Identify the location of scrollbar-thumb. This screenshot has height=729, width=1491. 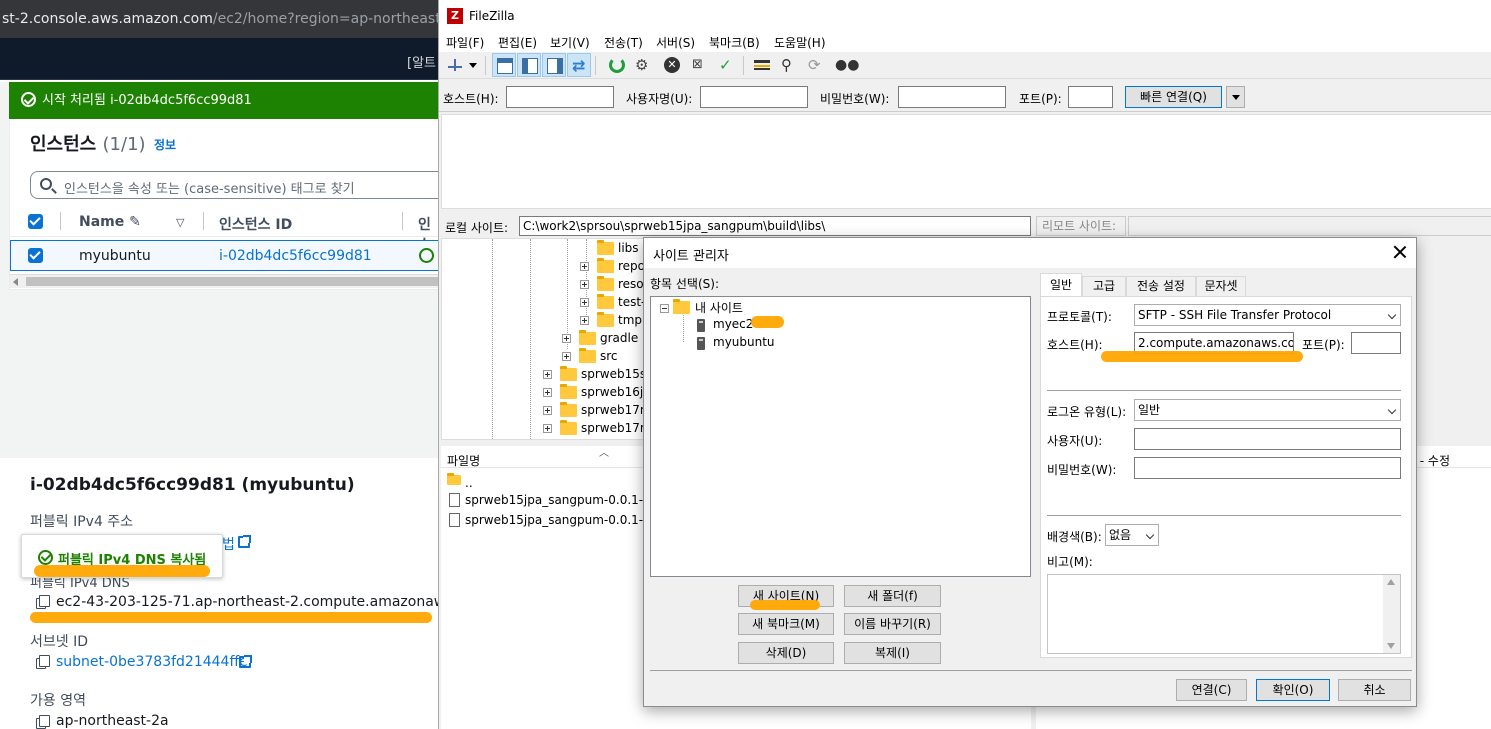
(233, 281).